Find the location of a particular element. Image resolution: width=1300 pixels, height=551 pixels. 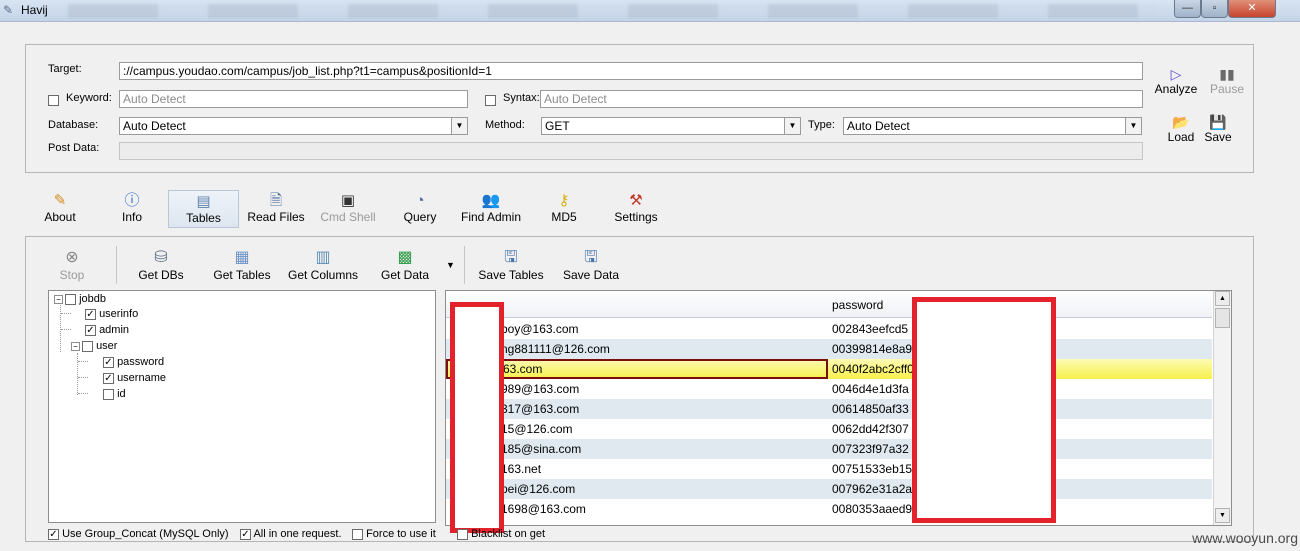

tree-node-db: − jobdb is located at coordinates (80, 299).